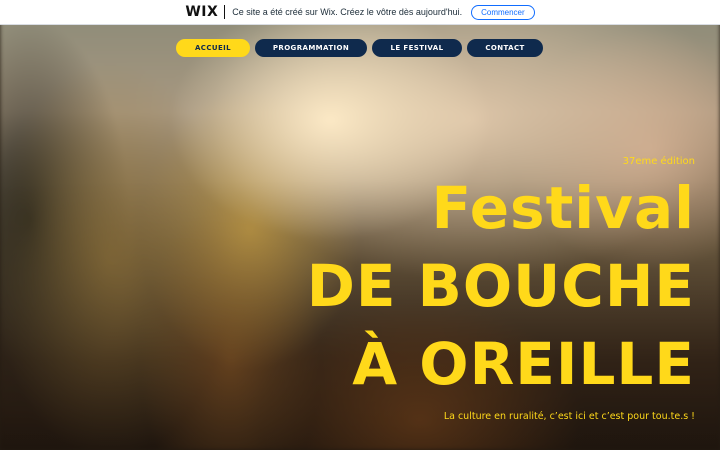 This screenshot has height=450, width=720. Describe the element at coordinates (658, 161) in the screenshot. I see `edition-label: 37eme édition` at that location.